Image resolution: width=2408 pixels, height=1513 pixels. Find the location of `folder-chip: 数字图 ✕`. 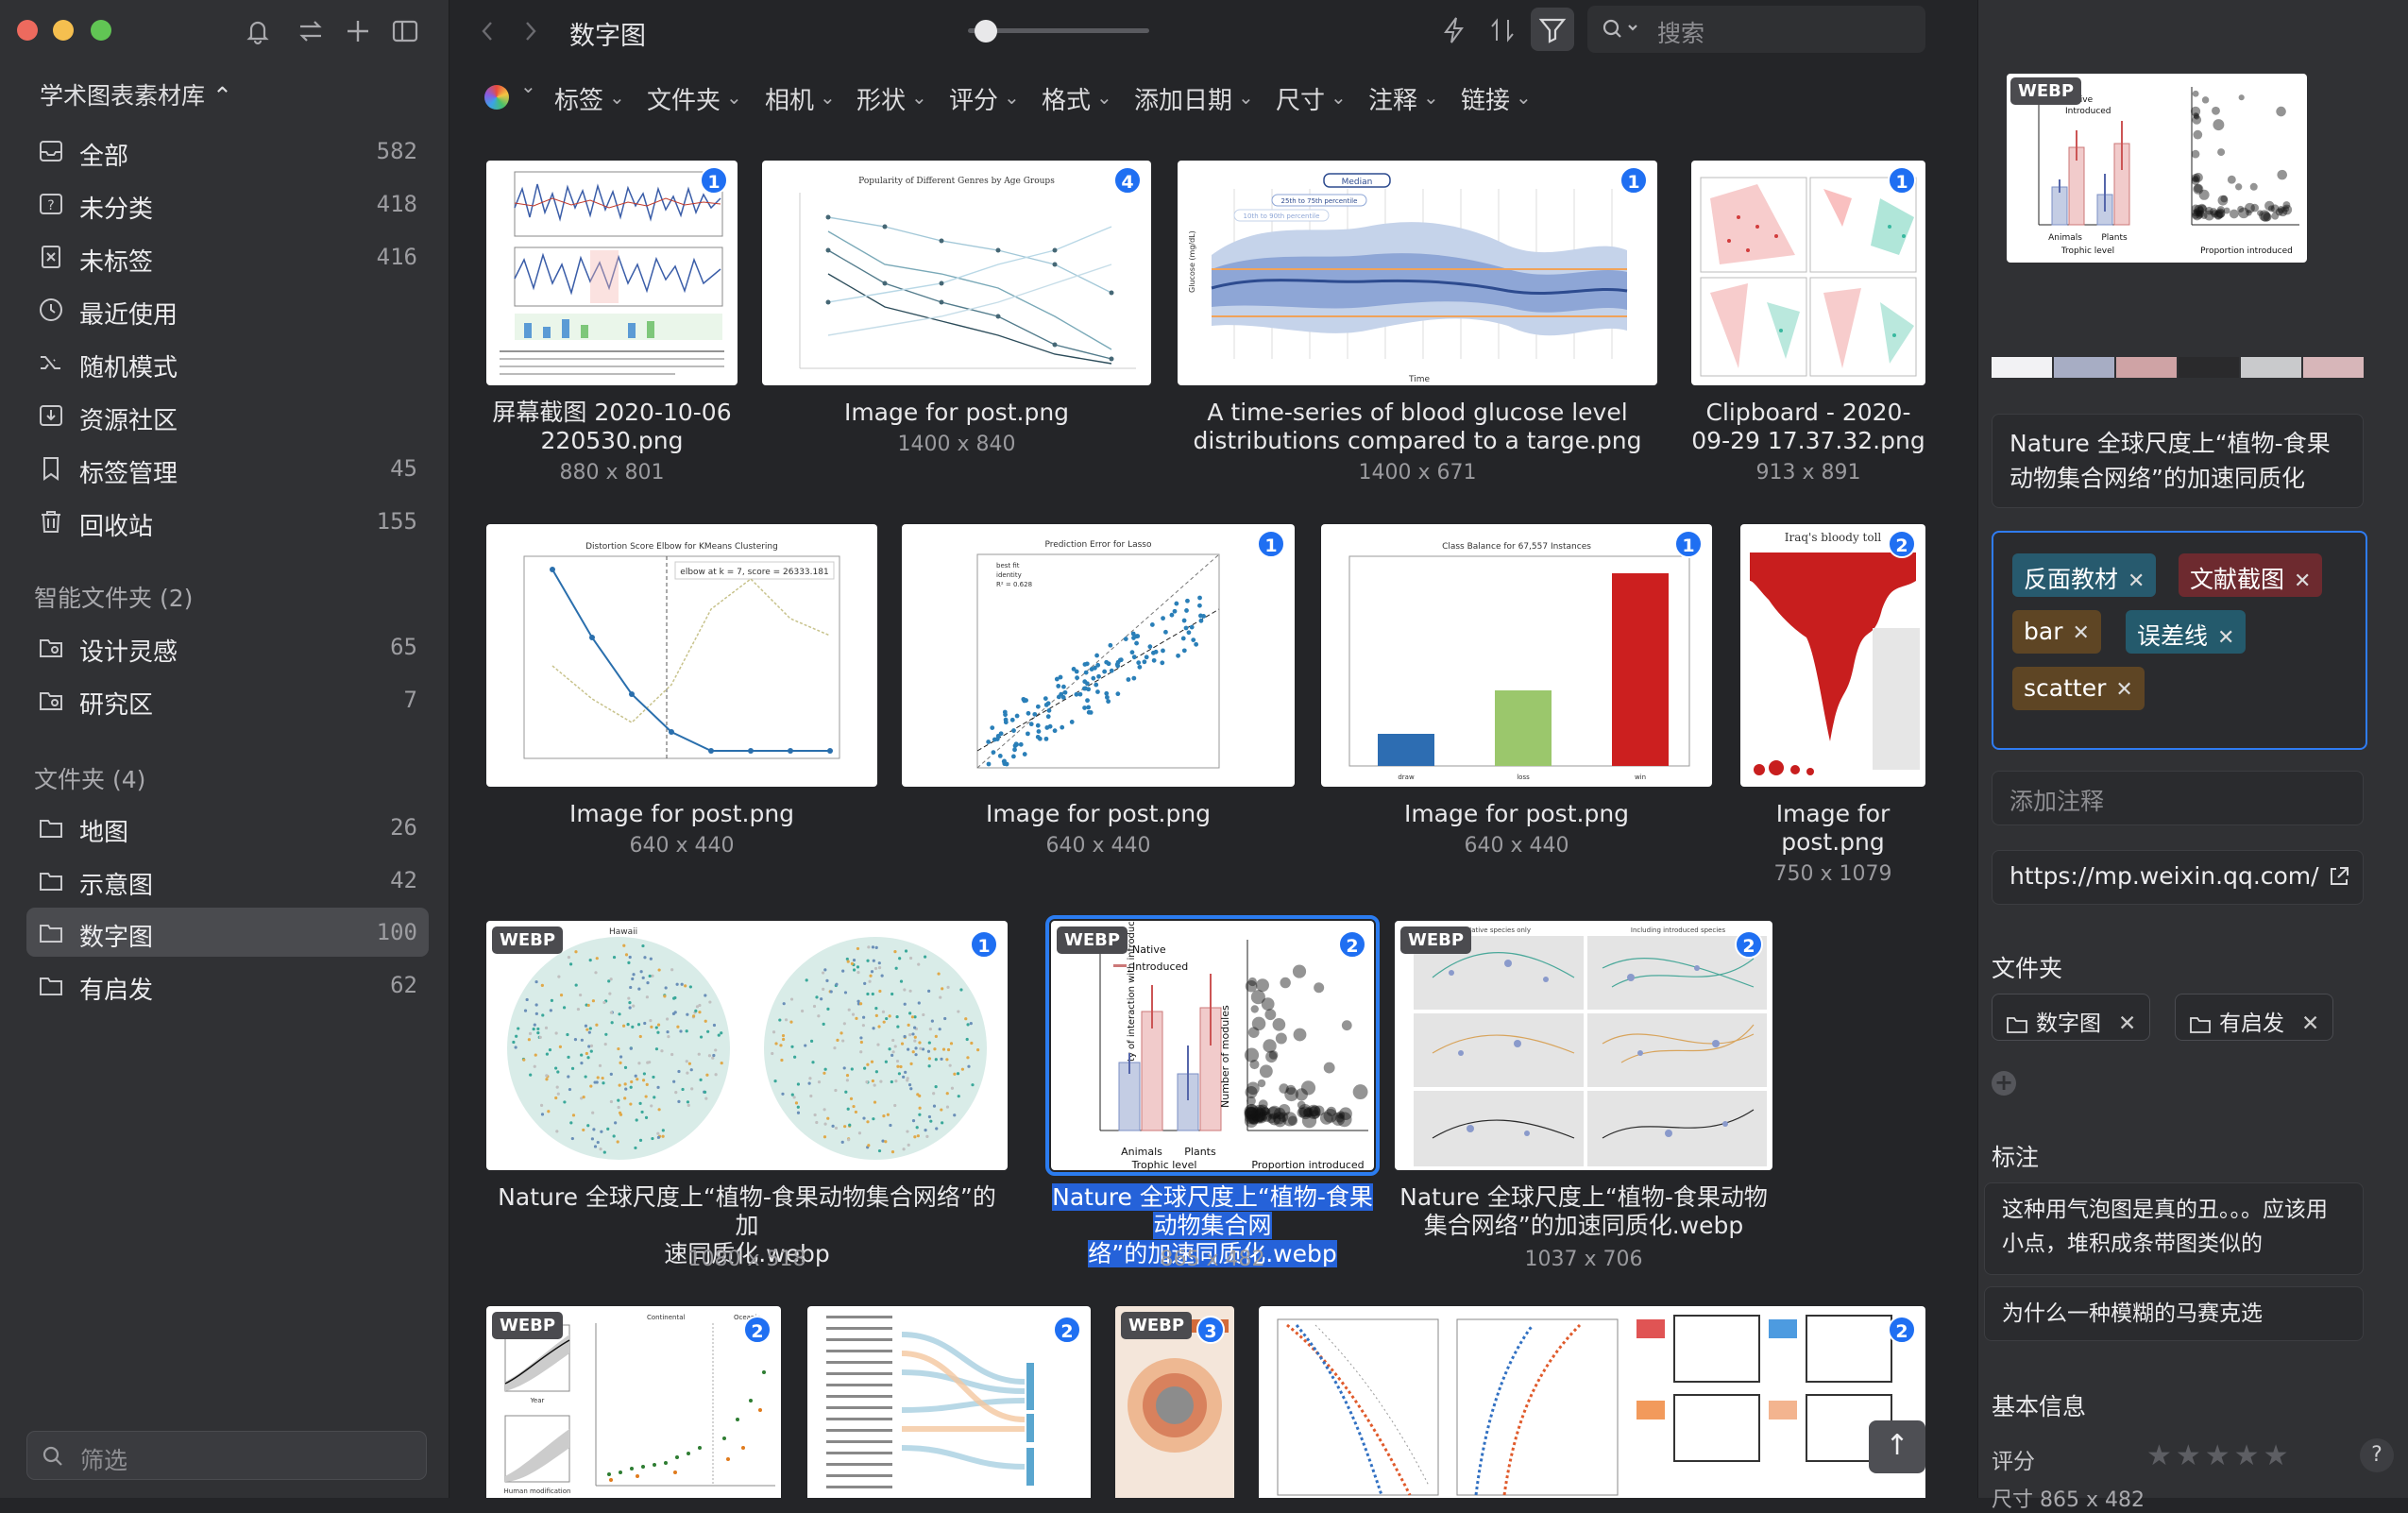

folder-chip: 数字图 ✕ is located at coordinates (2071, 1017).